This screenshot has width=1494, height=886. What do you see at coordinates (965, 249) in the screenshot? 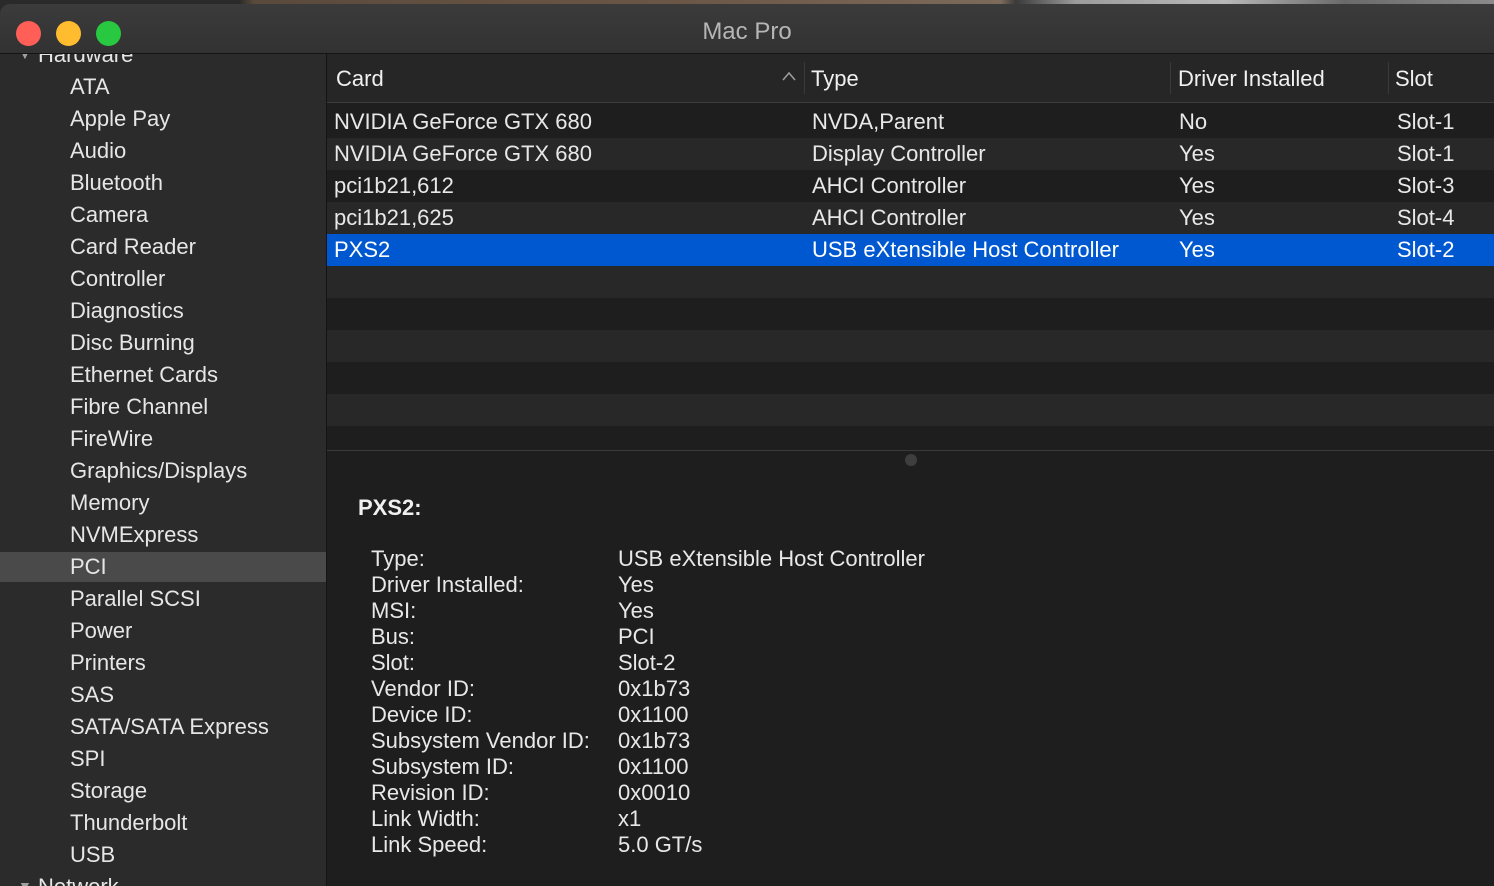
I see `cell-type: USB eXtensible Host Controller` at bounding box center [965, 249].